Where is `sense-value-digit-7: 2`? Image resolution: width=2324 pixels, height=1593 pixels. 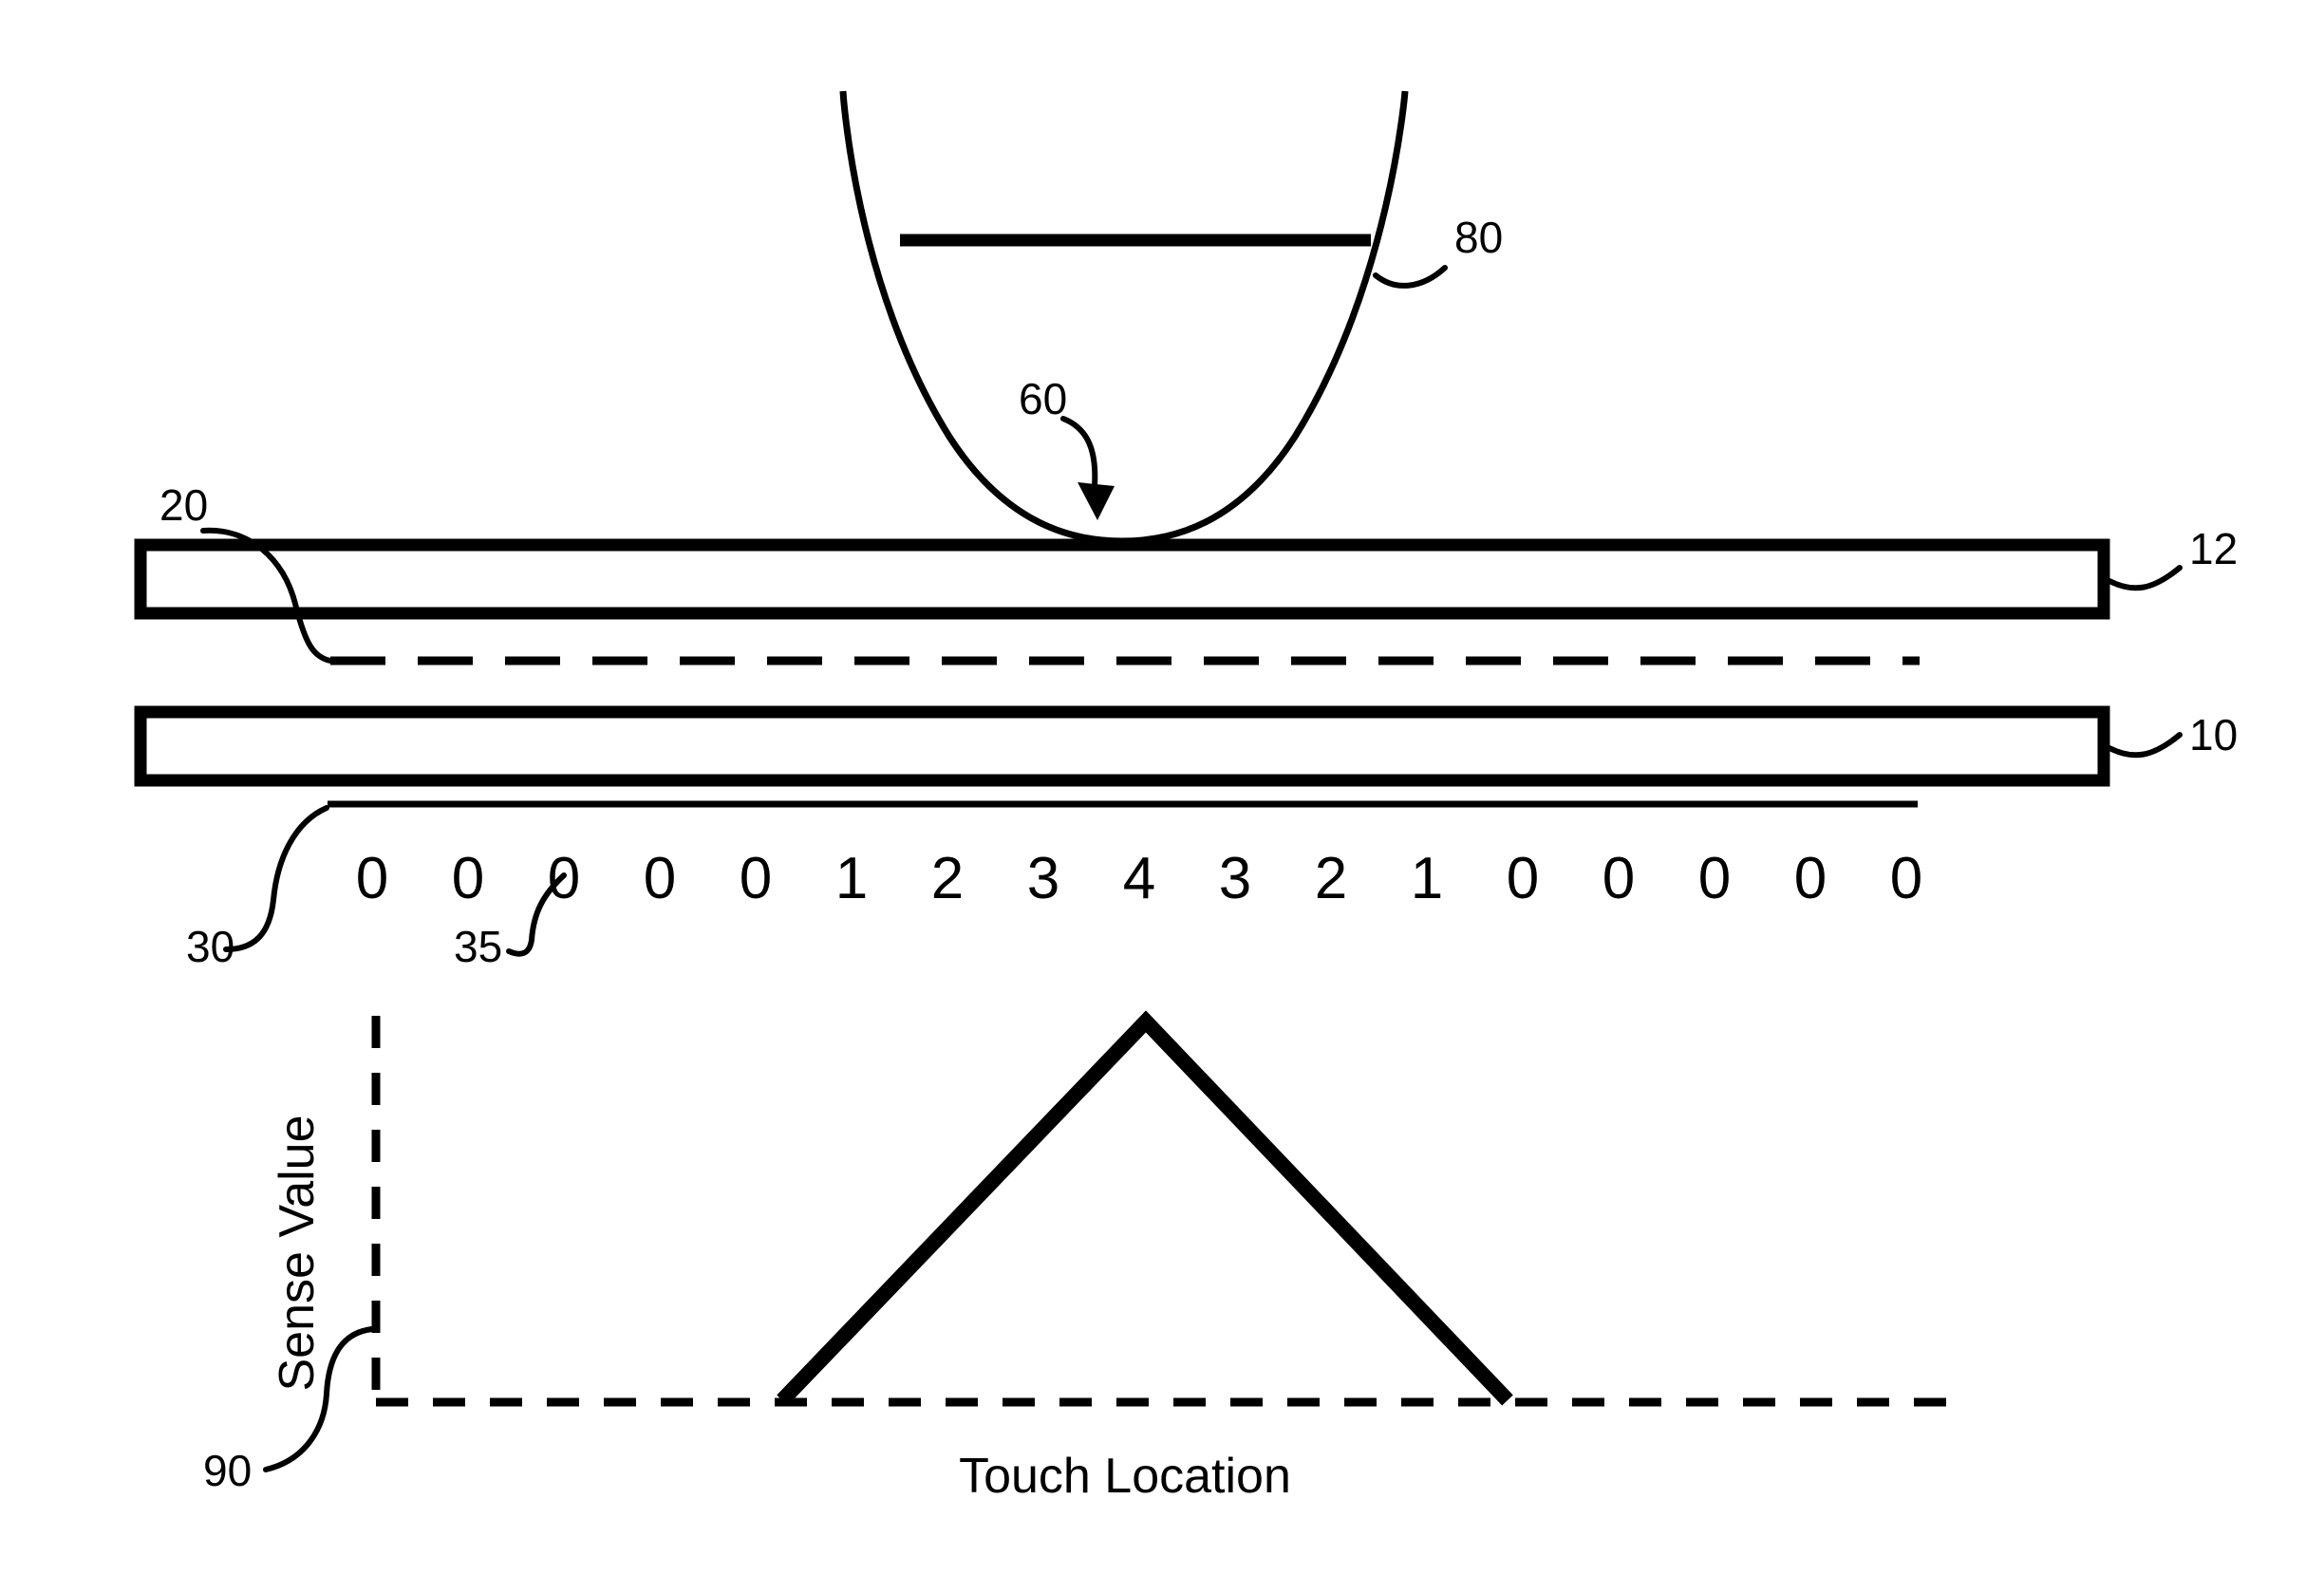
sense-value-digit-7: 2 is located at coordinates (947, 878).